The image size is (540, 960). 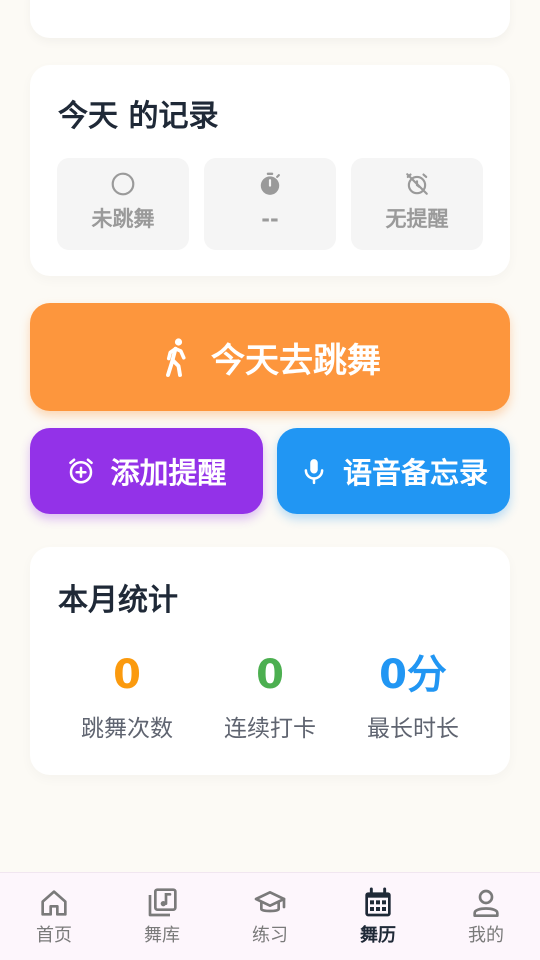 I want to click on record-tiles: 未跳舞 -- 无提醒, so click(x=270, y=204).